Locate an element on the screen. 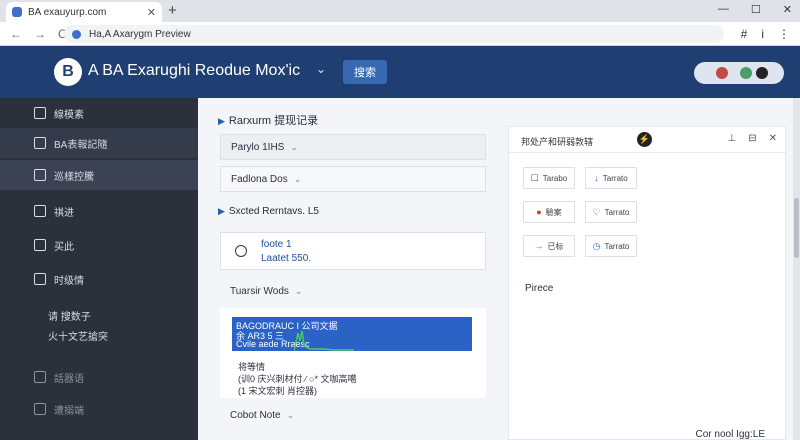 The height and width of the screenshot is (440, 800). tab-title: BA exauyurp.com is located at coordinates (67, 12).